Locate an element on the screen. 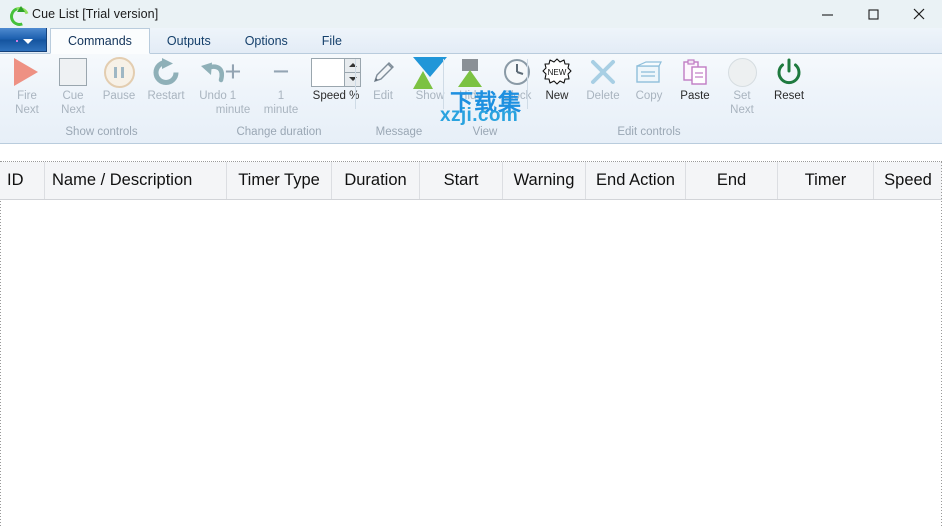  group-label-view: View is located at coordinates (485, 132).